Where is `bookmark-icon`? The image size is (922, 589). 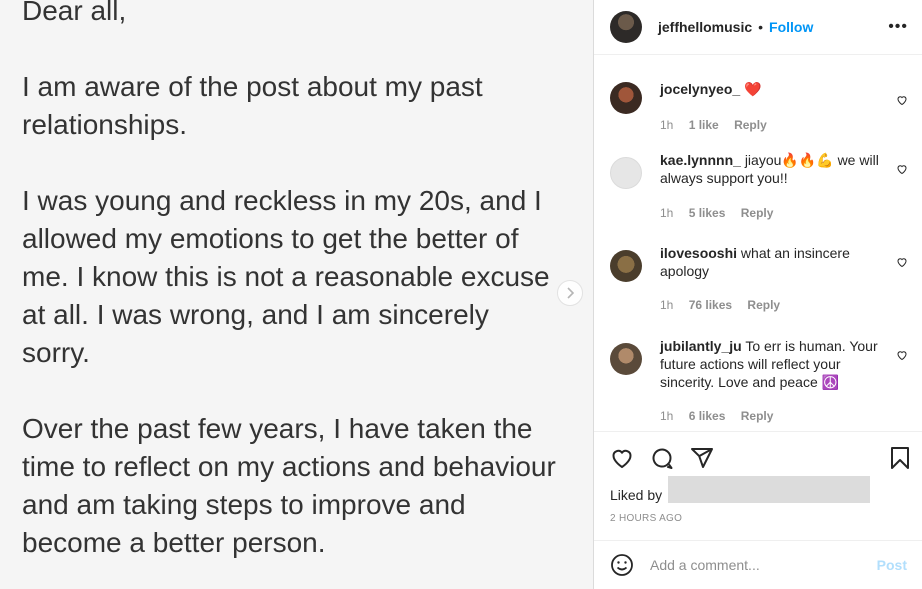
bookmark-icon is located at coordinates (900, 458).